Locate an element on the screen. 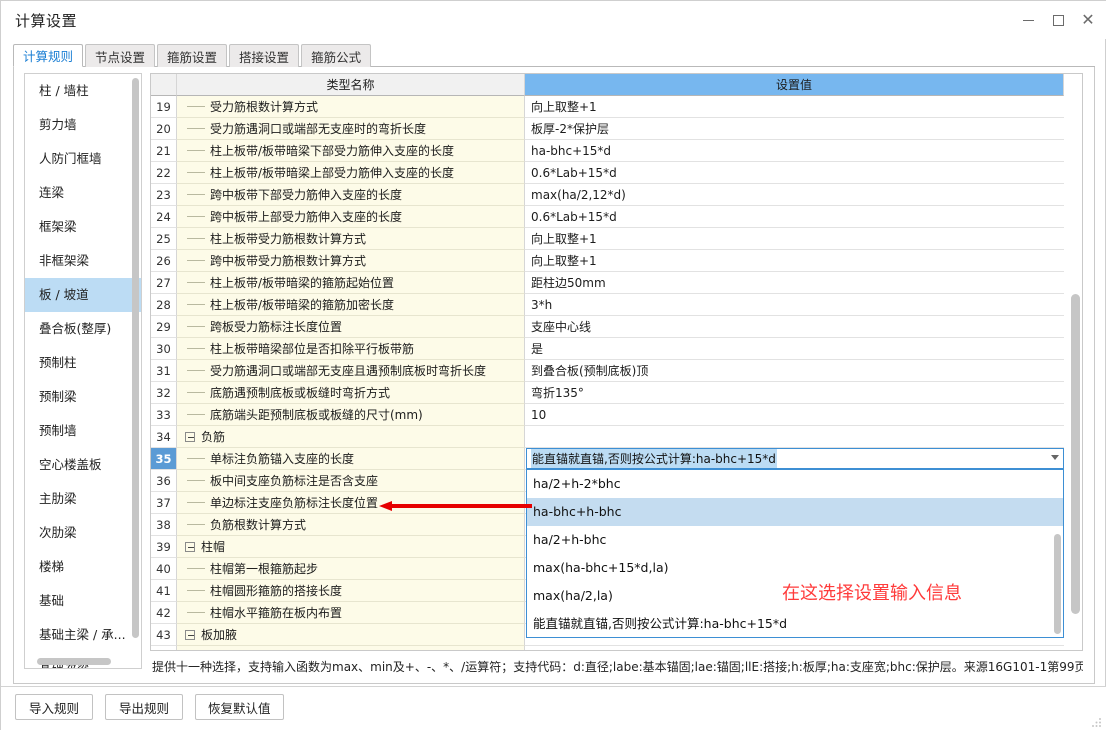  tab-0: 计算规则 is located at coordinates (48, 55).